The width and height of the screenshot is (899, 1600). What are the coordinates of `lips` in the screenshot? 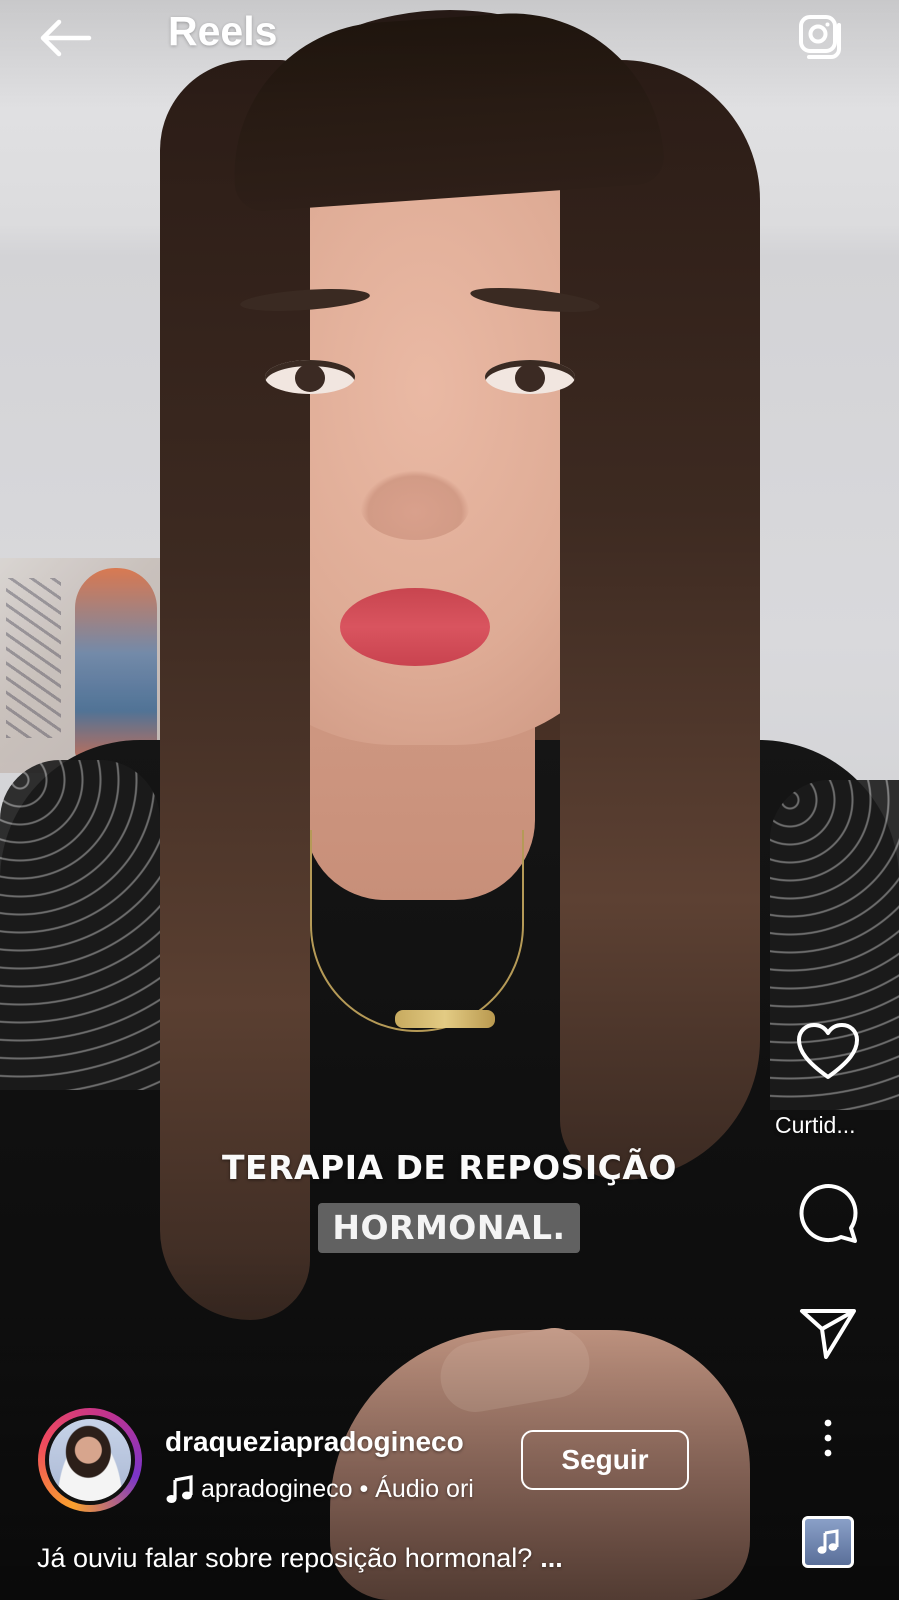 It's located at (415, 627).